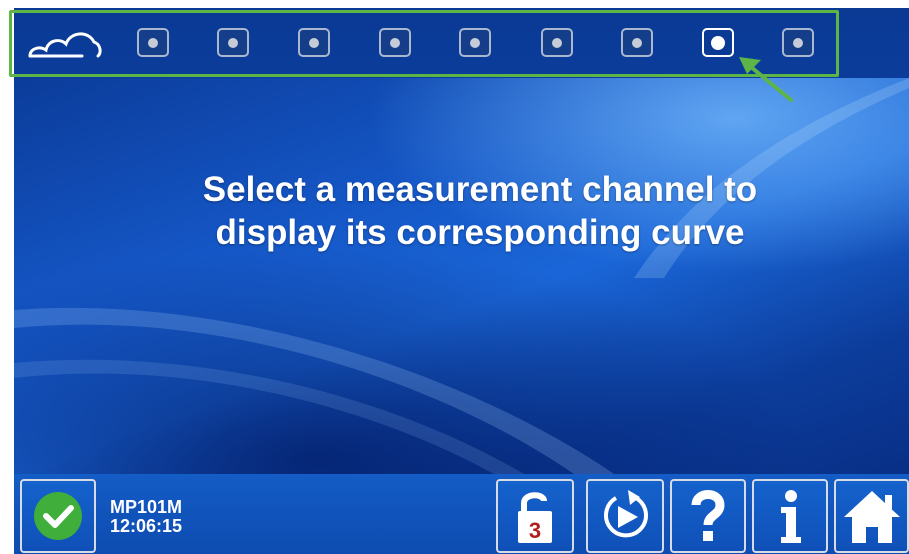  I want to click on channel-3-button, so click(314, 42).